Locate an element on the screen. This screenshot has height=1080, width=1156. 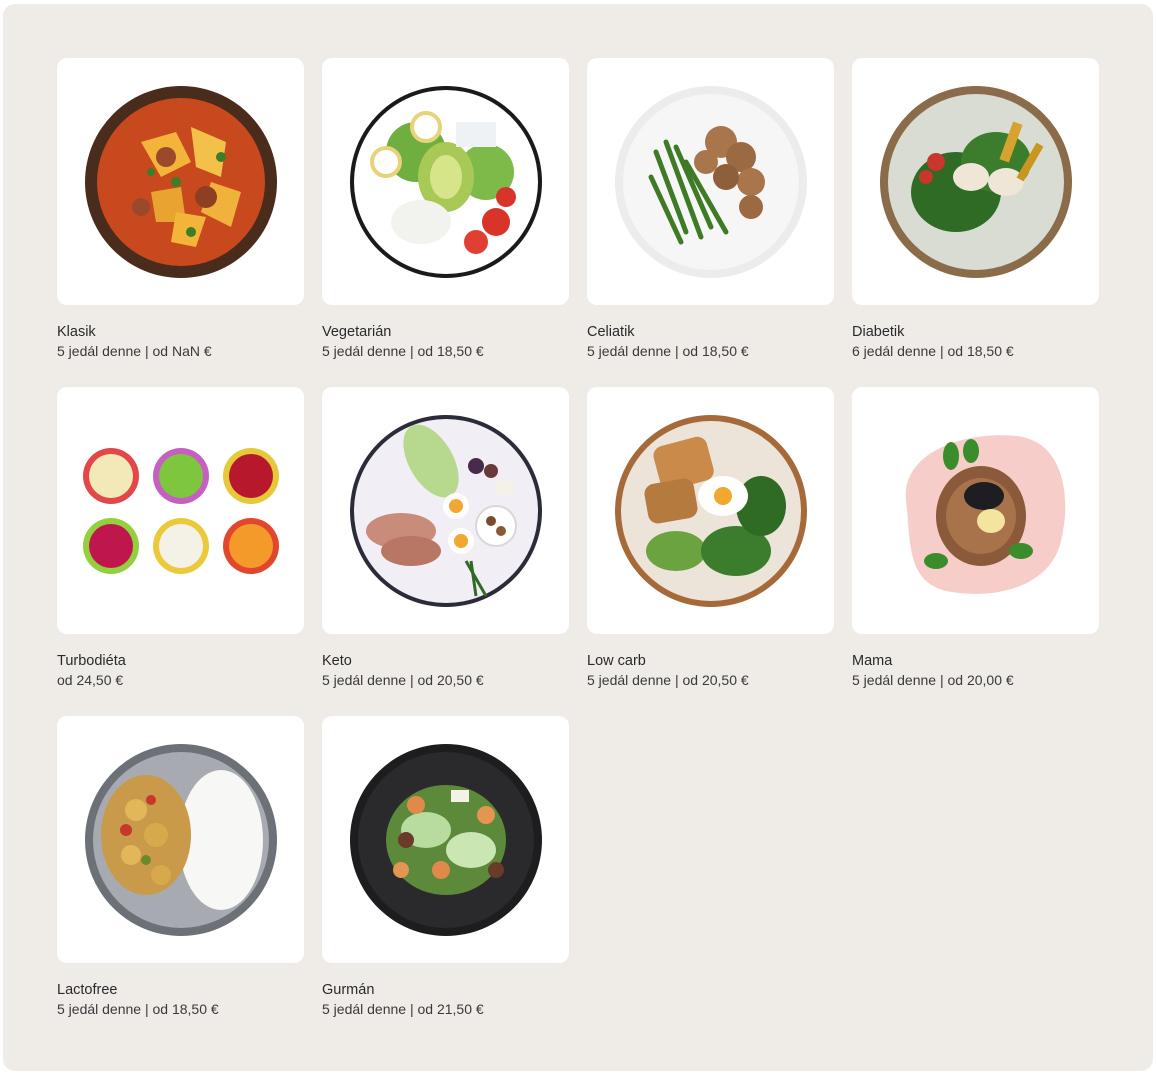
plan-card-vegetarian: Vegetarián 5 jedál denne | od 18,50 € is located at coordinates (445, 222).